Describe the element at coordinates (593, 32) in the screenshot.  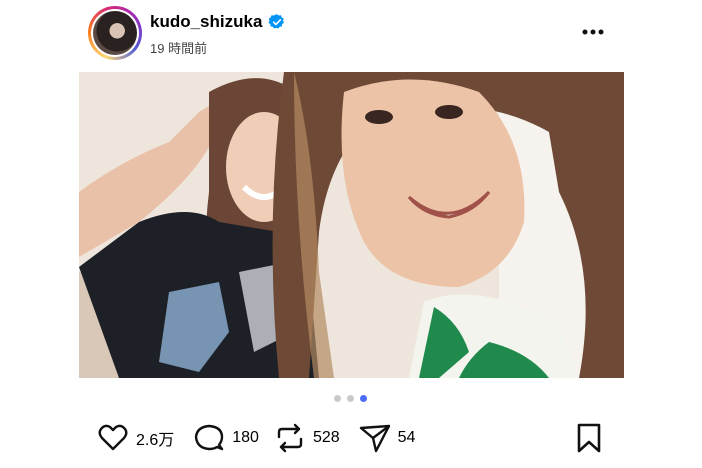
I see `more-horizontal-icon` at that location.